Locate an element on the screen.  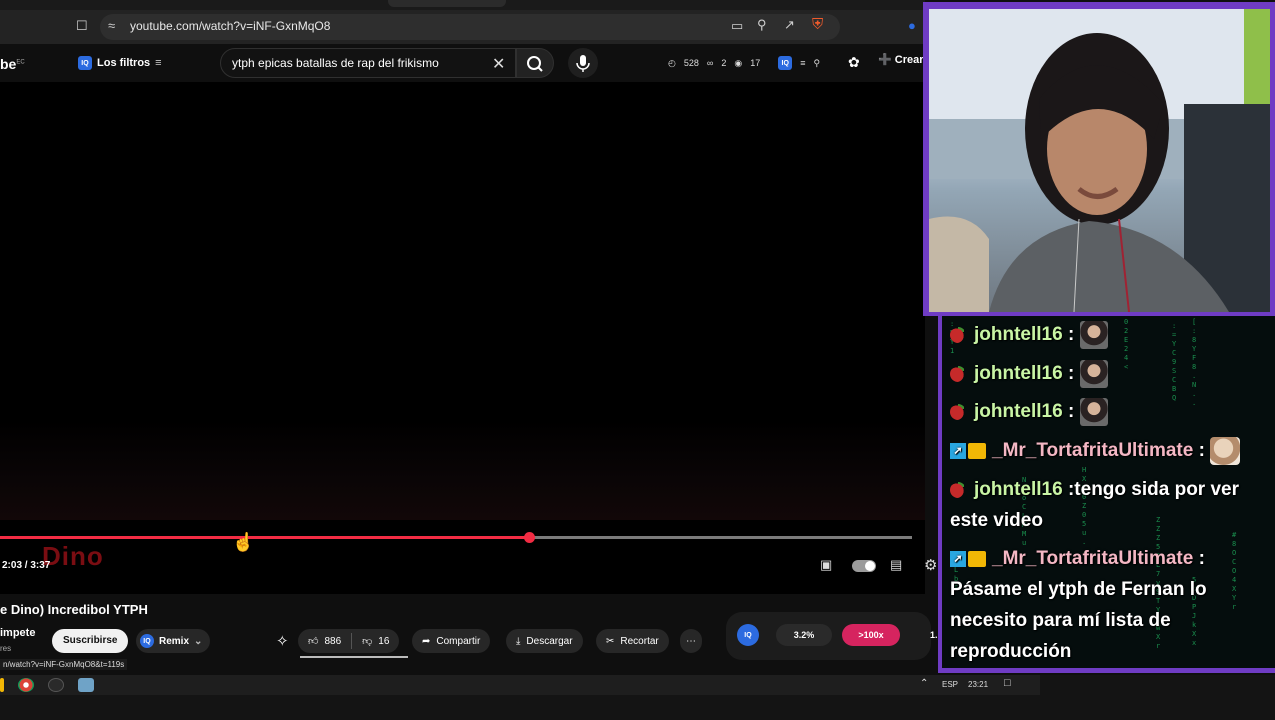
extension-icon: ● is located at coordinates (912, 25).